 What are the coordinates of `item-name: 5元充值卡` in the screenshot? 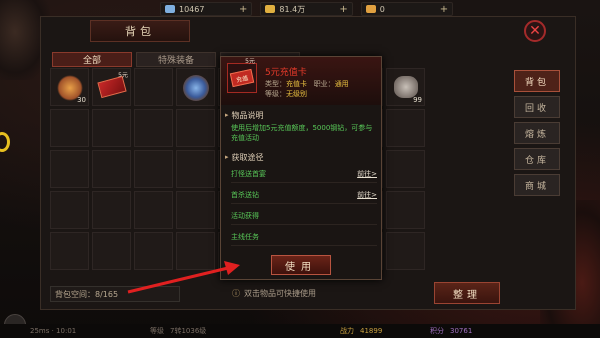 It's located at (286, 73).